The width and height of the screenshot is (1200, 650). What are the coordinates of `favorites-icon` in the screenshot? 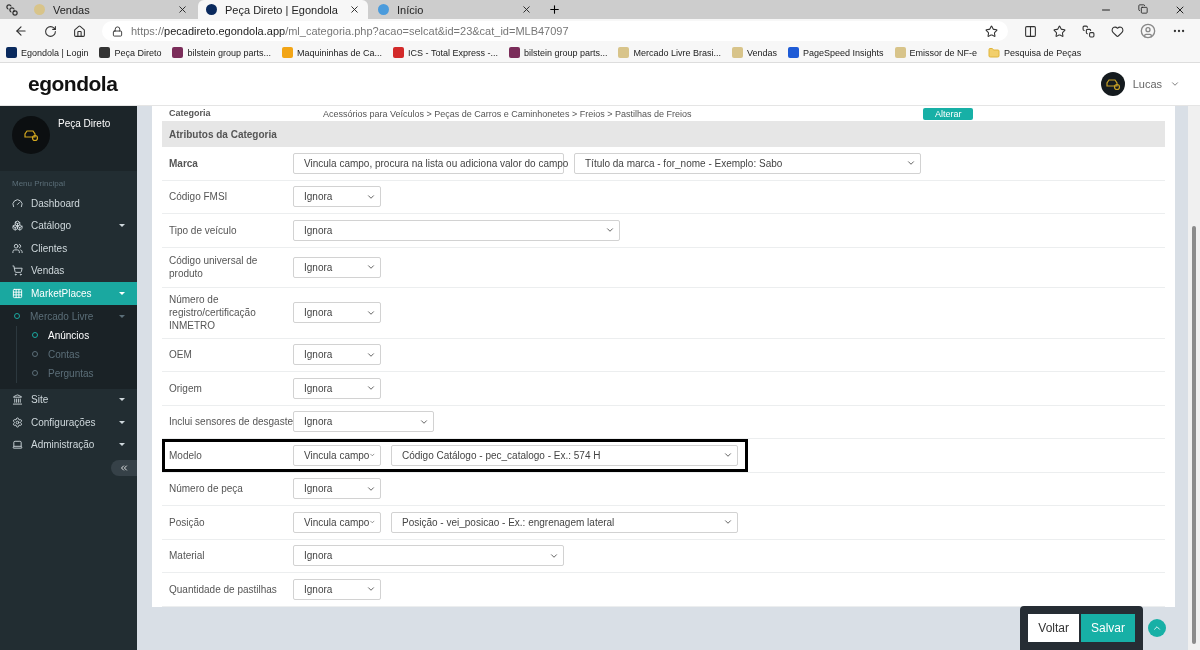 It's located at (1059, 31).